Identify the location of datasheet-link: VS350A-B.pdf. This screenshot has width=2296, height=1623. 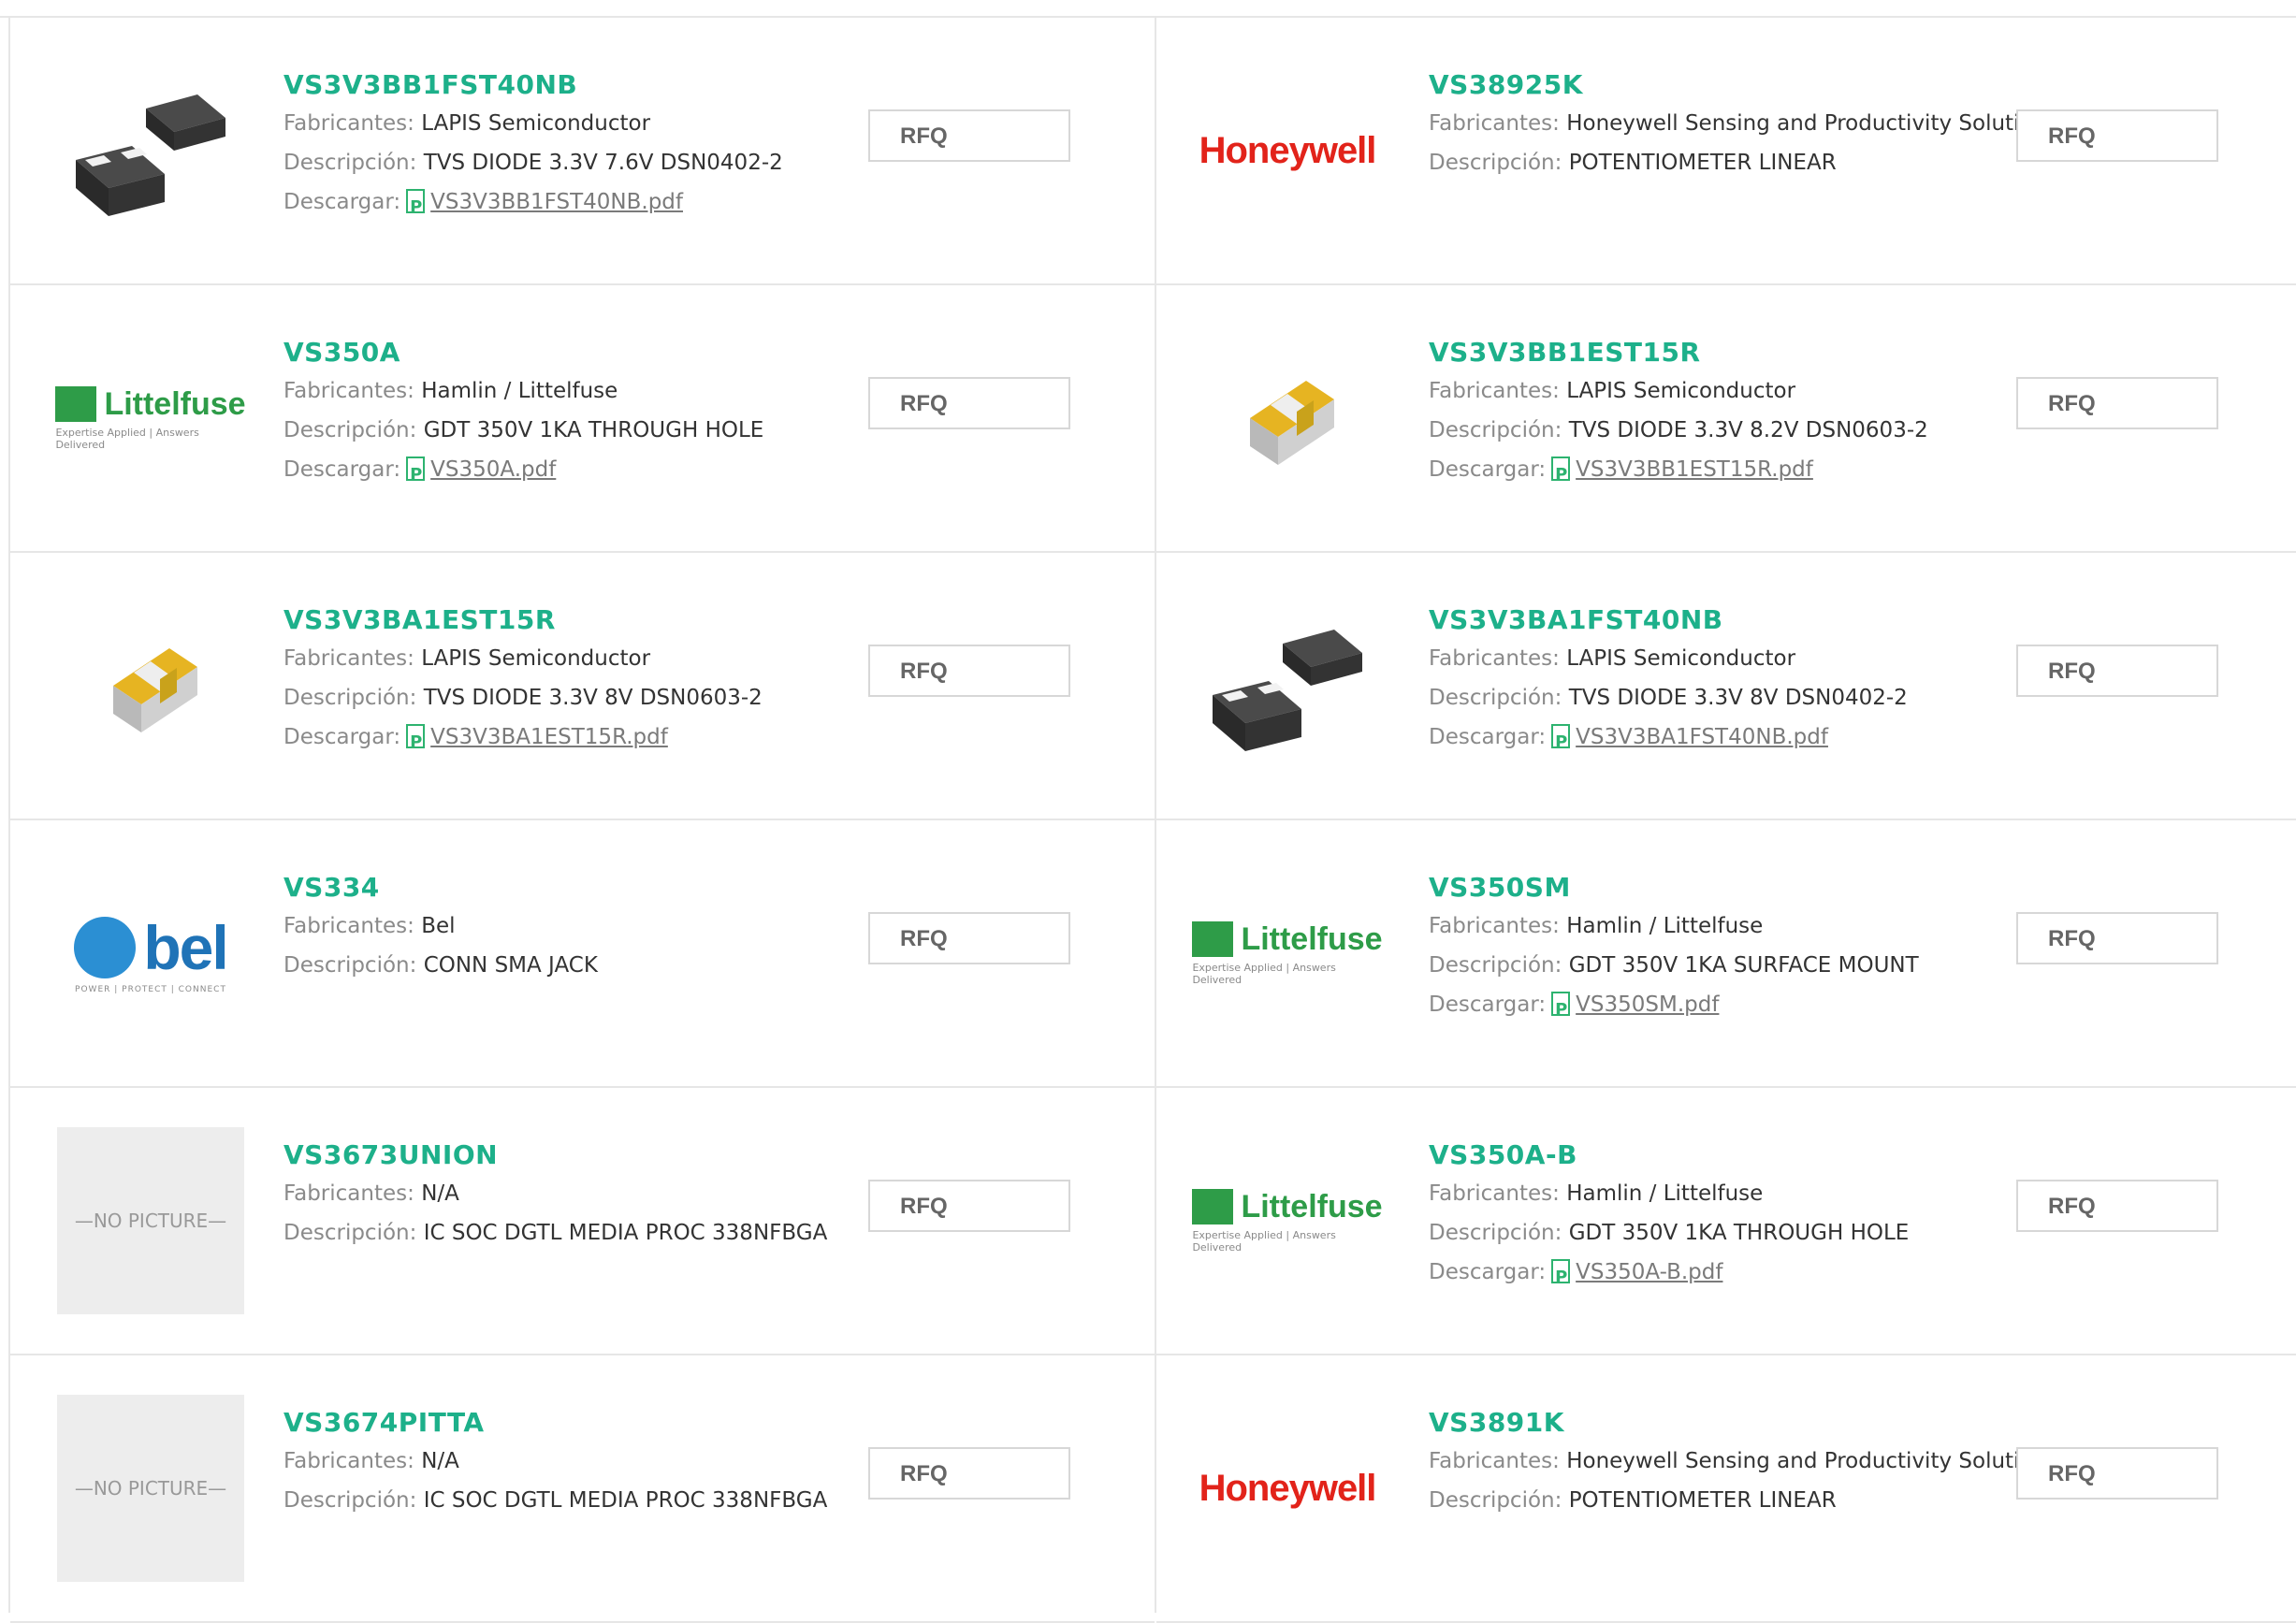
(1649, 1272).